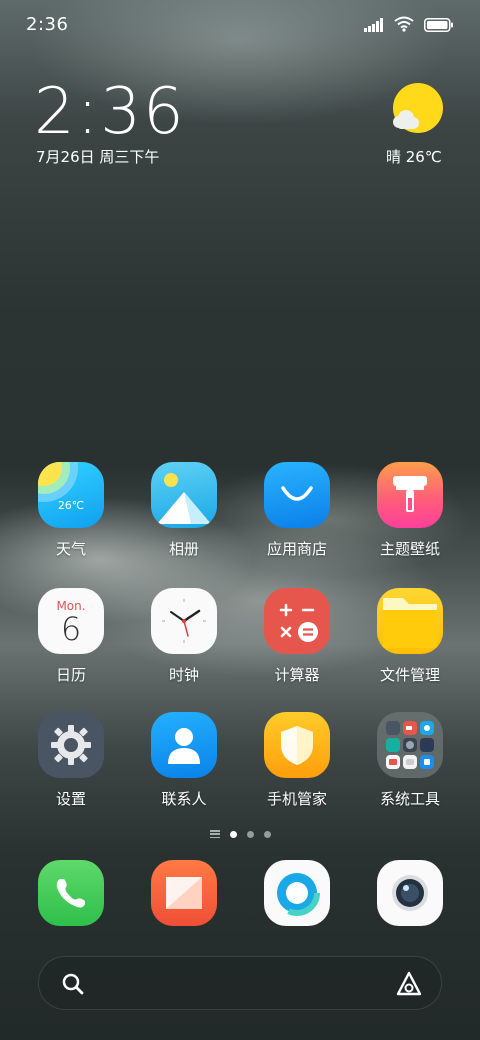  I want to click on app-themes: 主题壁纸, so click(410, 510).